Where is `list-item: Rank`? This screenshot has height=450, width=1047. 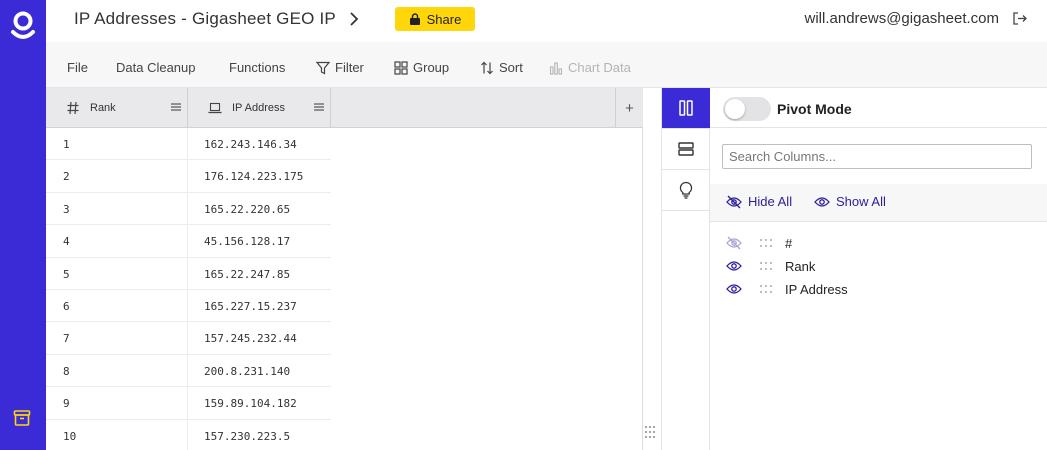 list-item: Rank is located at coordinates (878, 266).